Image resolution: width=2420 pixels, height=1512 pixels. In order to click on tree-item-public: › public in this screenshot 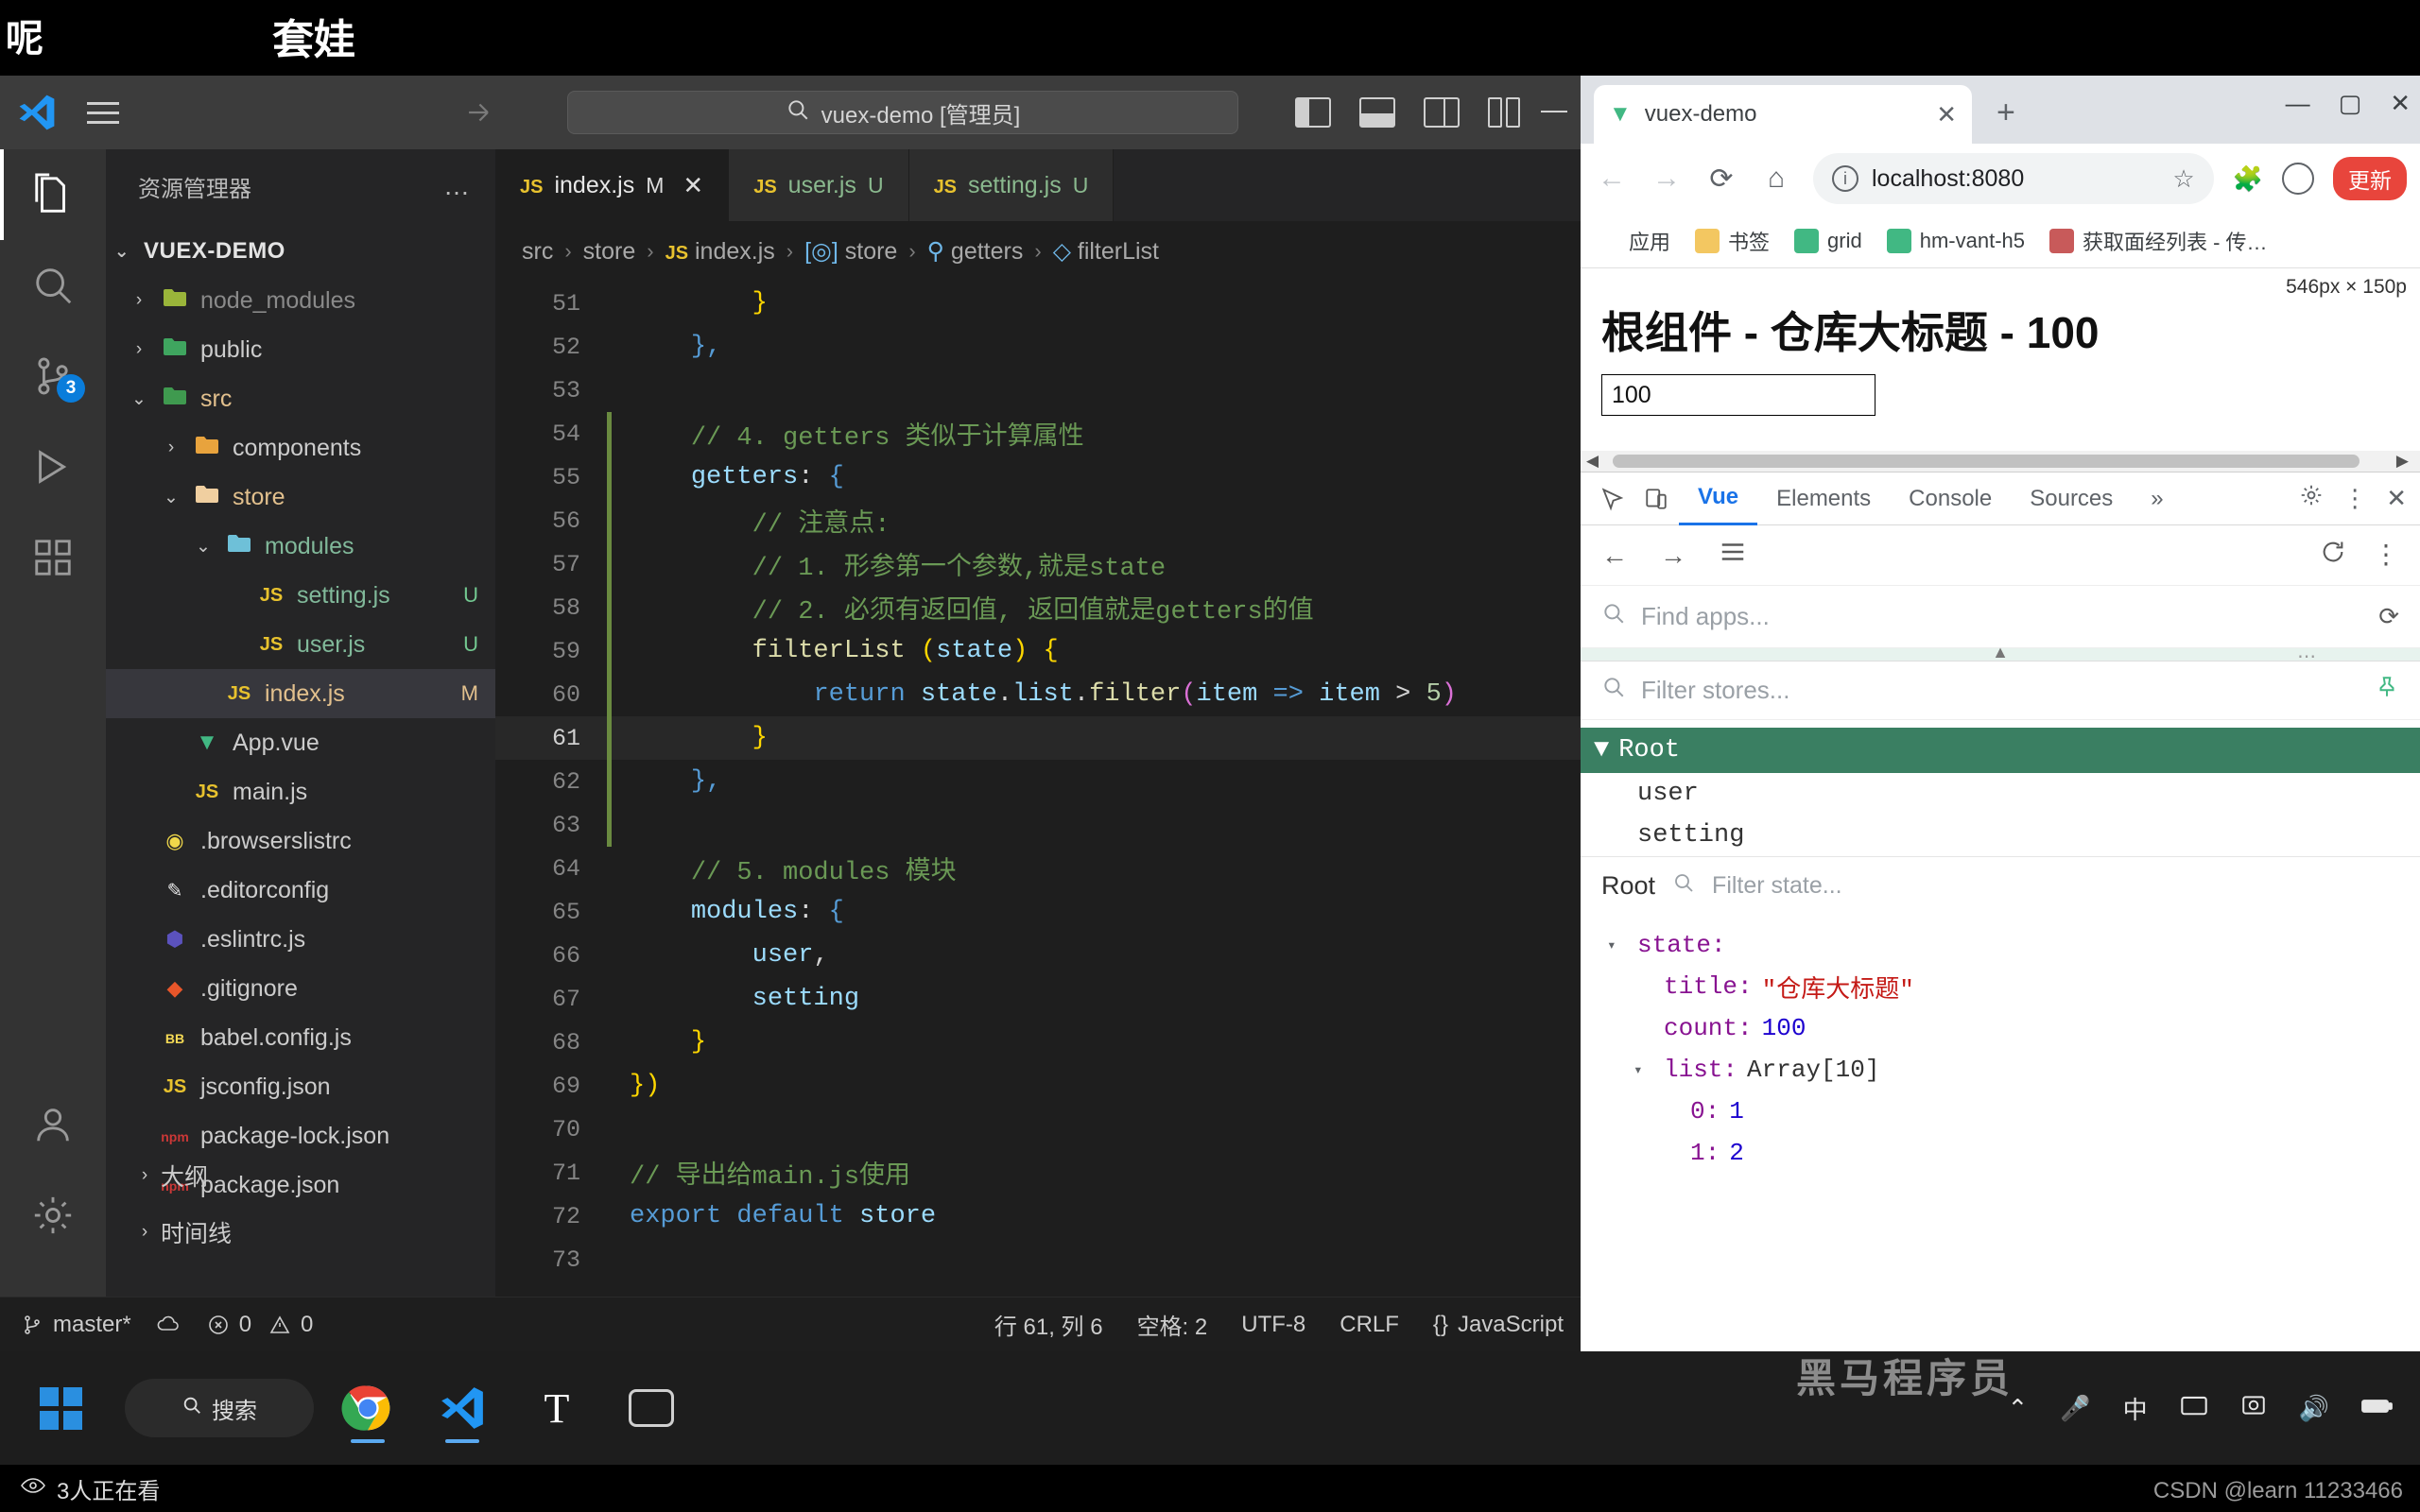, I will do `click(300, 349)`.